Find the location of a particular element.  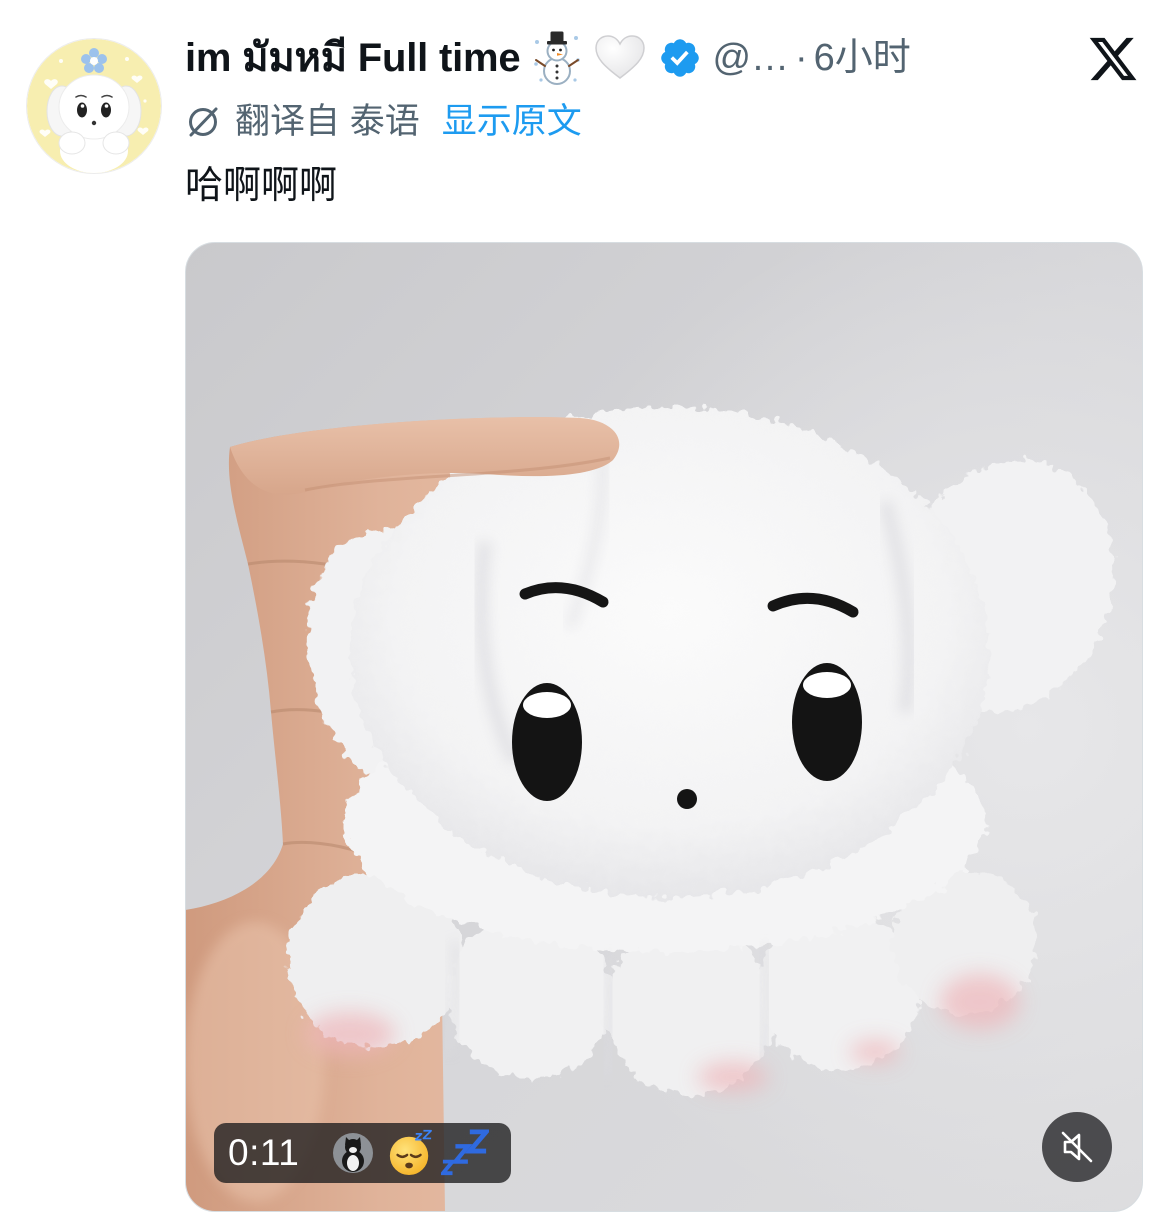

plush-nose is located at coordinates (687, 799).